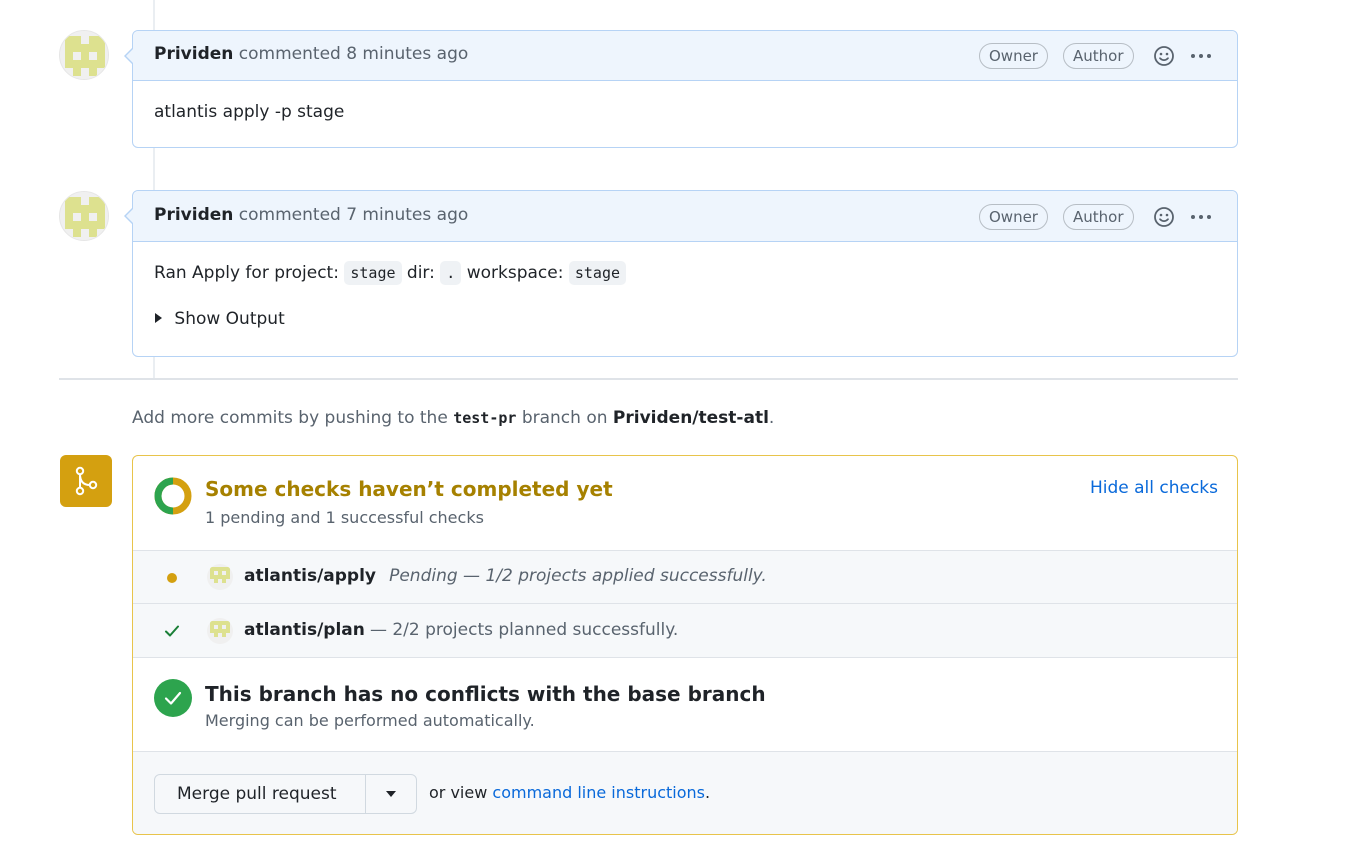  Describe the element at coordinates (515, 273) in the screenshot. I see `workspace-label: workspace:` at that location.